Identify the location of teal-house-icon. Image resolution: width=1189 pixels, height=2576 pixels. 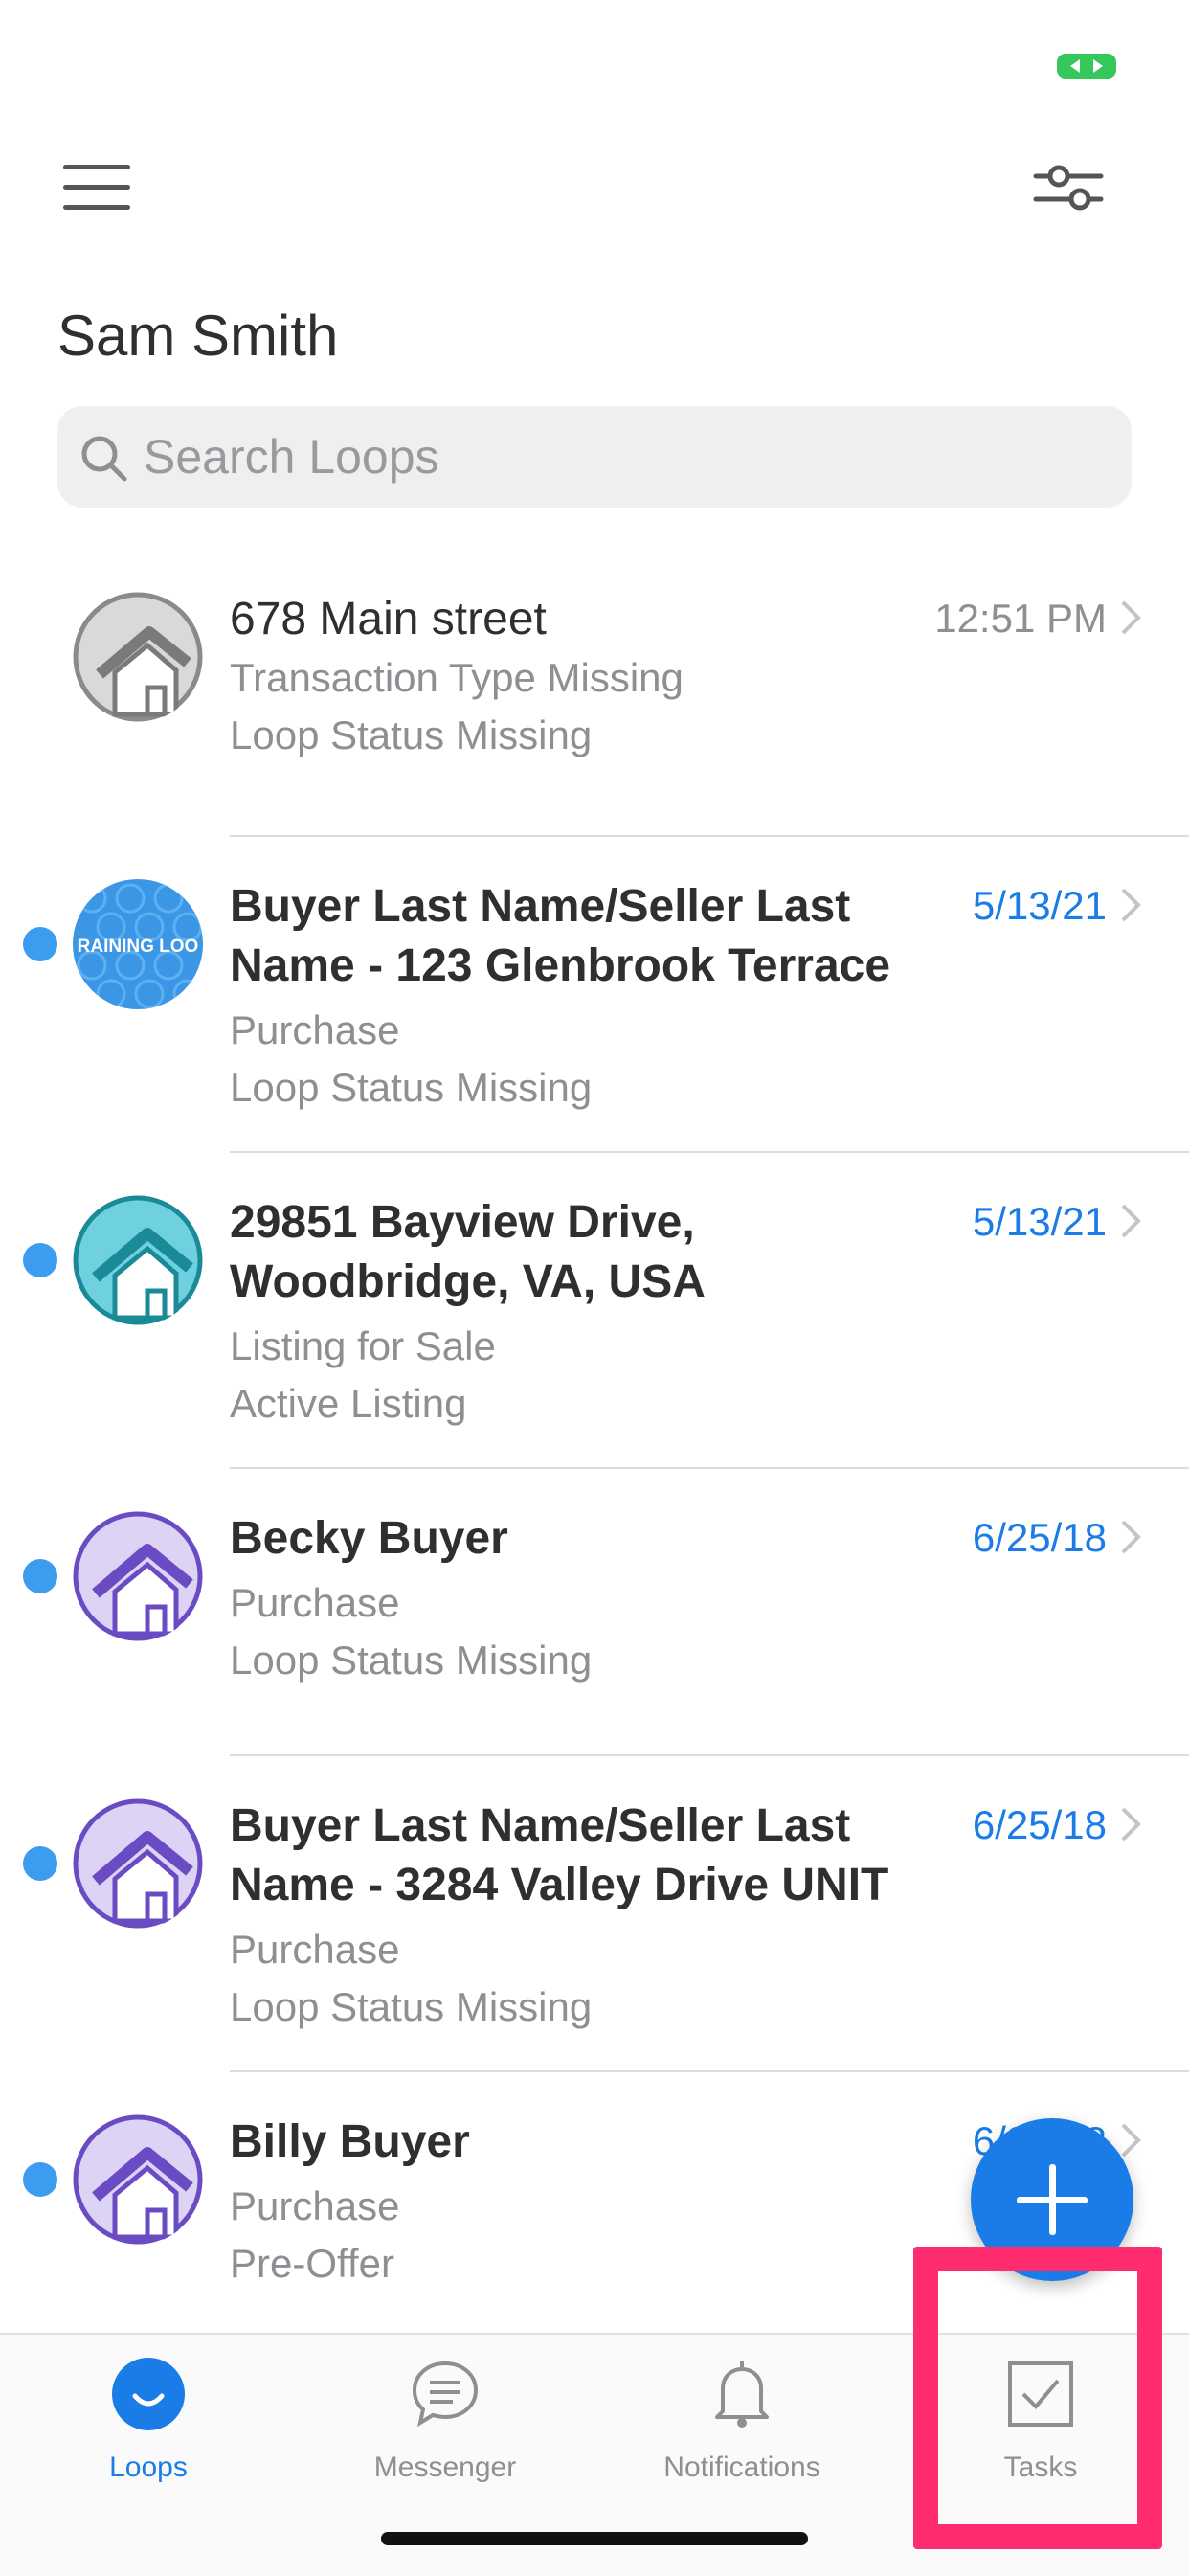
(138, 1260).